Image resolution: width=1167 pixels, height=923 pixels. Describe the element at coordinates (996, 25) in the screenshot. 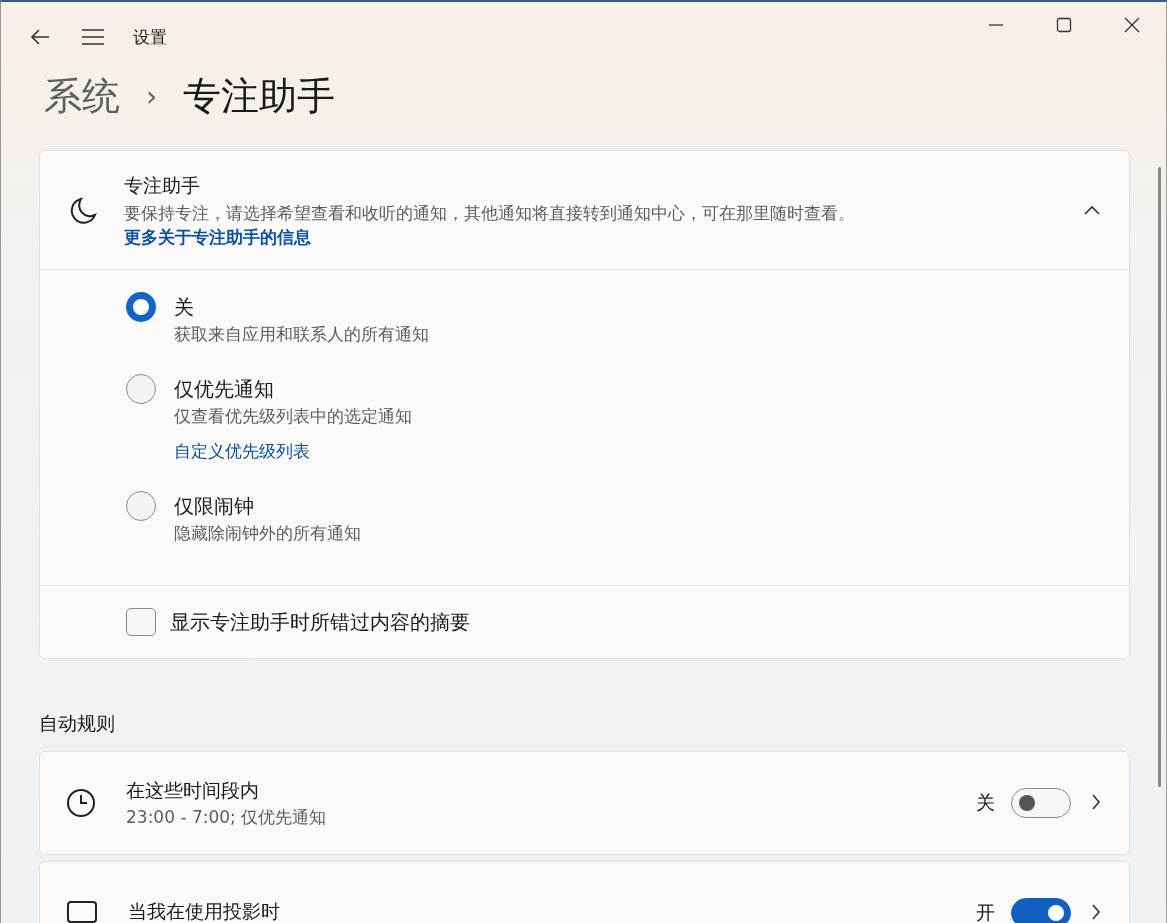

I see `minimize-icon` at that location.